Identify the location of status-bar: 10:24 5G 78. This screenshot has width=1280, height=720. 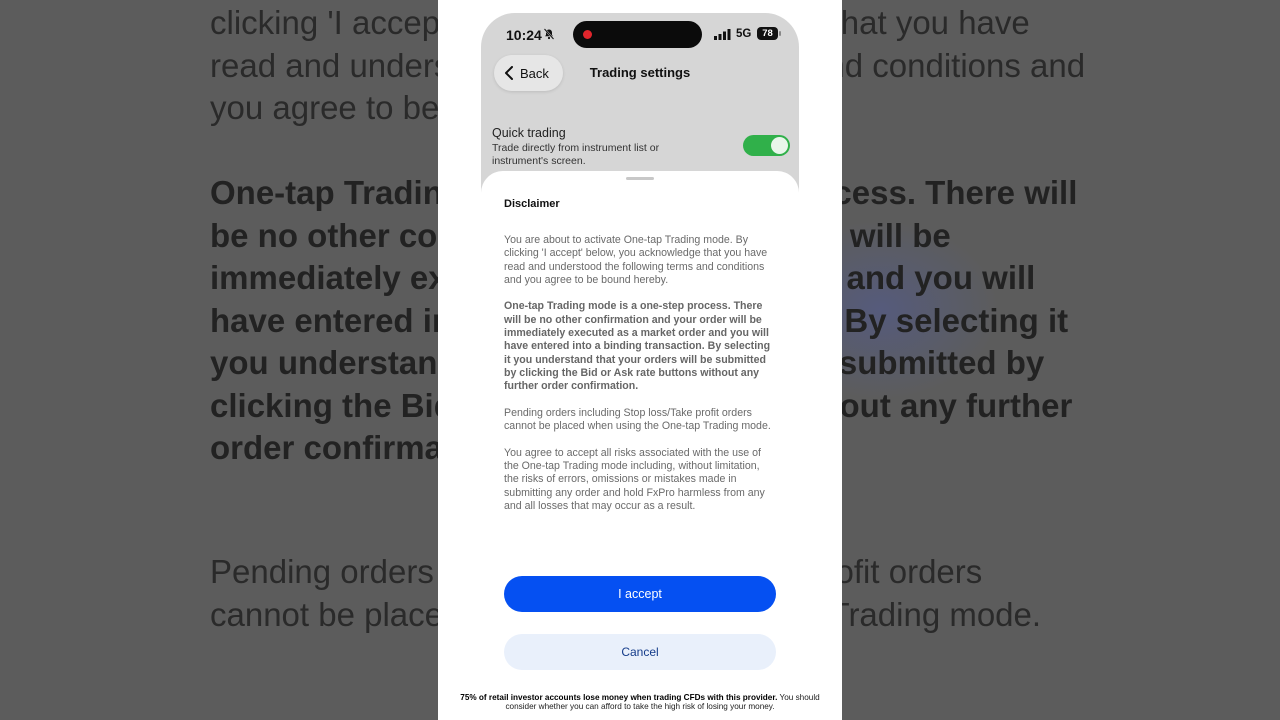
(640, 35).